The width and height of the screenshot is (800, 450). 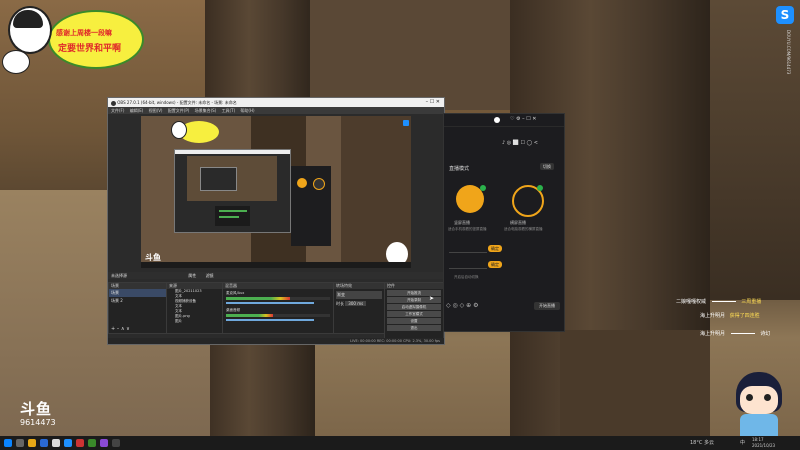 I want to click on preview-nested-obs, so click(x=232, y=191).